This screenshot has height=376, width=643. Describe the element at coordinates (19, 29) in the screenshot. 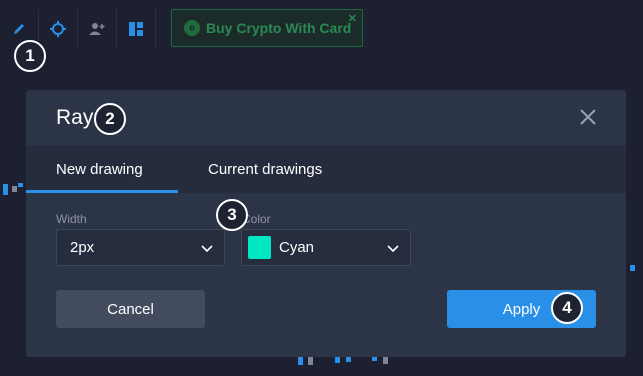

I see `pencil-icon` at that location.